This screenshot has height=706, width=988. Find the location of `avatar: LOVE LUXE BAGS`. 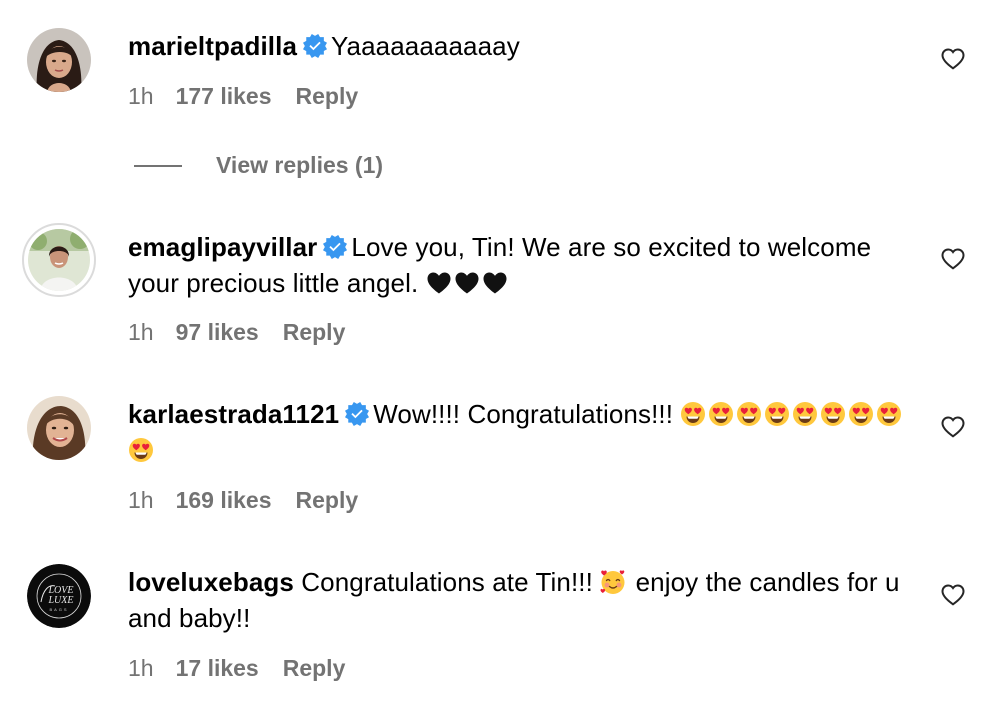

avatar: LOVE LUXE BAGS is located at coordinates (59, 596).